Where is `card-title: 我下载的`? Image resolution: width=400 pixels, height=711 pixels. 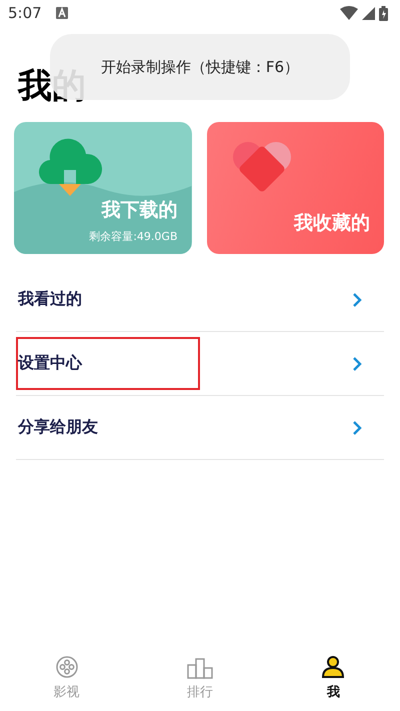
card-title: 我下载的 is located at coordinates (140, 210).